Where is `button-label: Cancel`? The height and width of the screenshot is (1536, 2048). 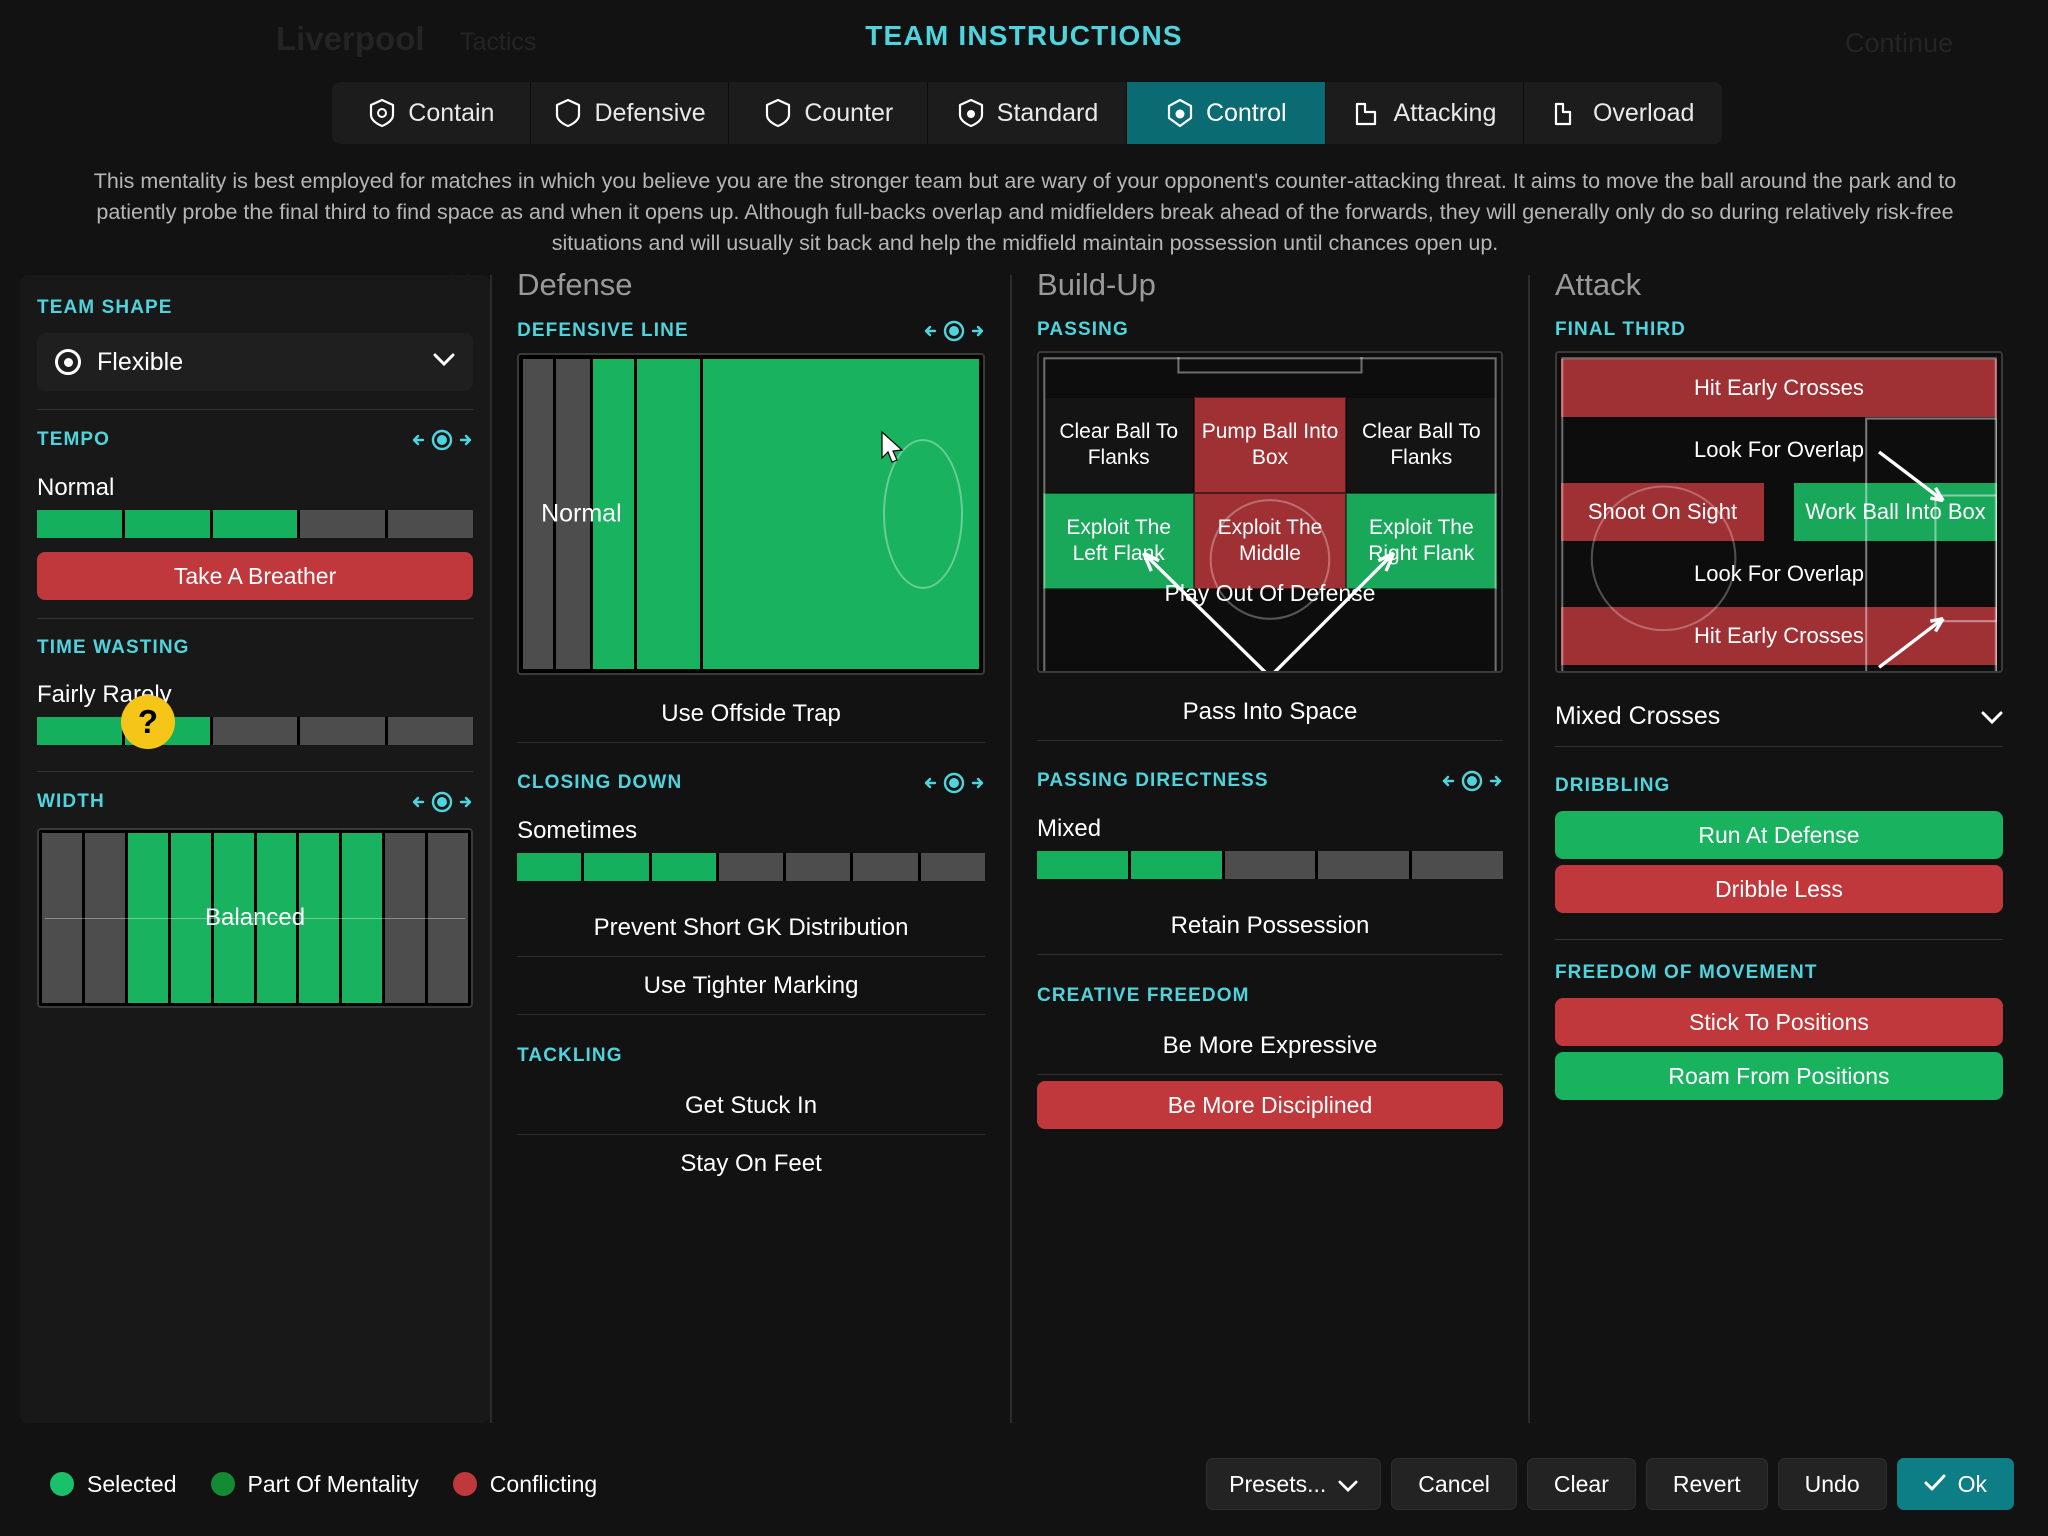
button-label: Cancel is located at coordinates (1454, 1483).